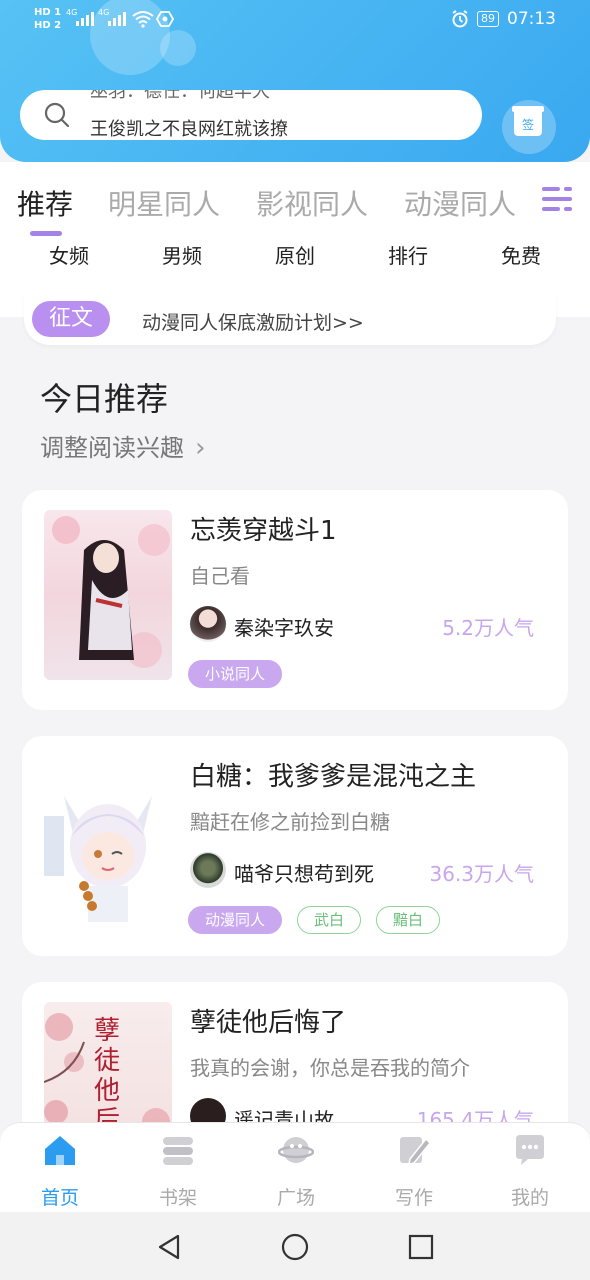 The height and width of the screenshot is (1280, 590). What do you see at coordinates (251, 115) in the screenshot?
I see `search-bar: 巫羽：德任：何超丰大 王俊凯之不良网红就该撩` at bounding box center [251, 115].